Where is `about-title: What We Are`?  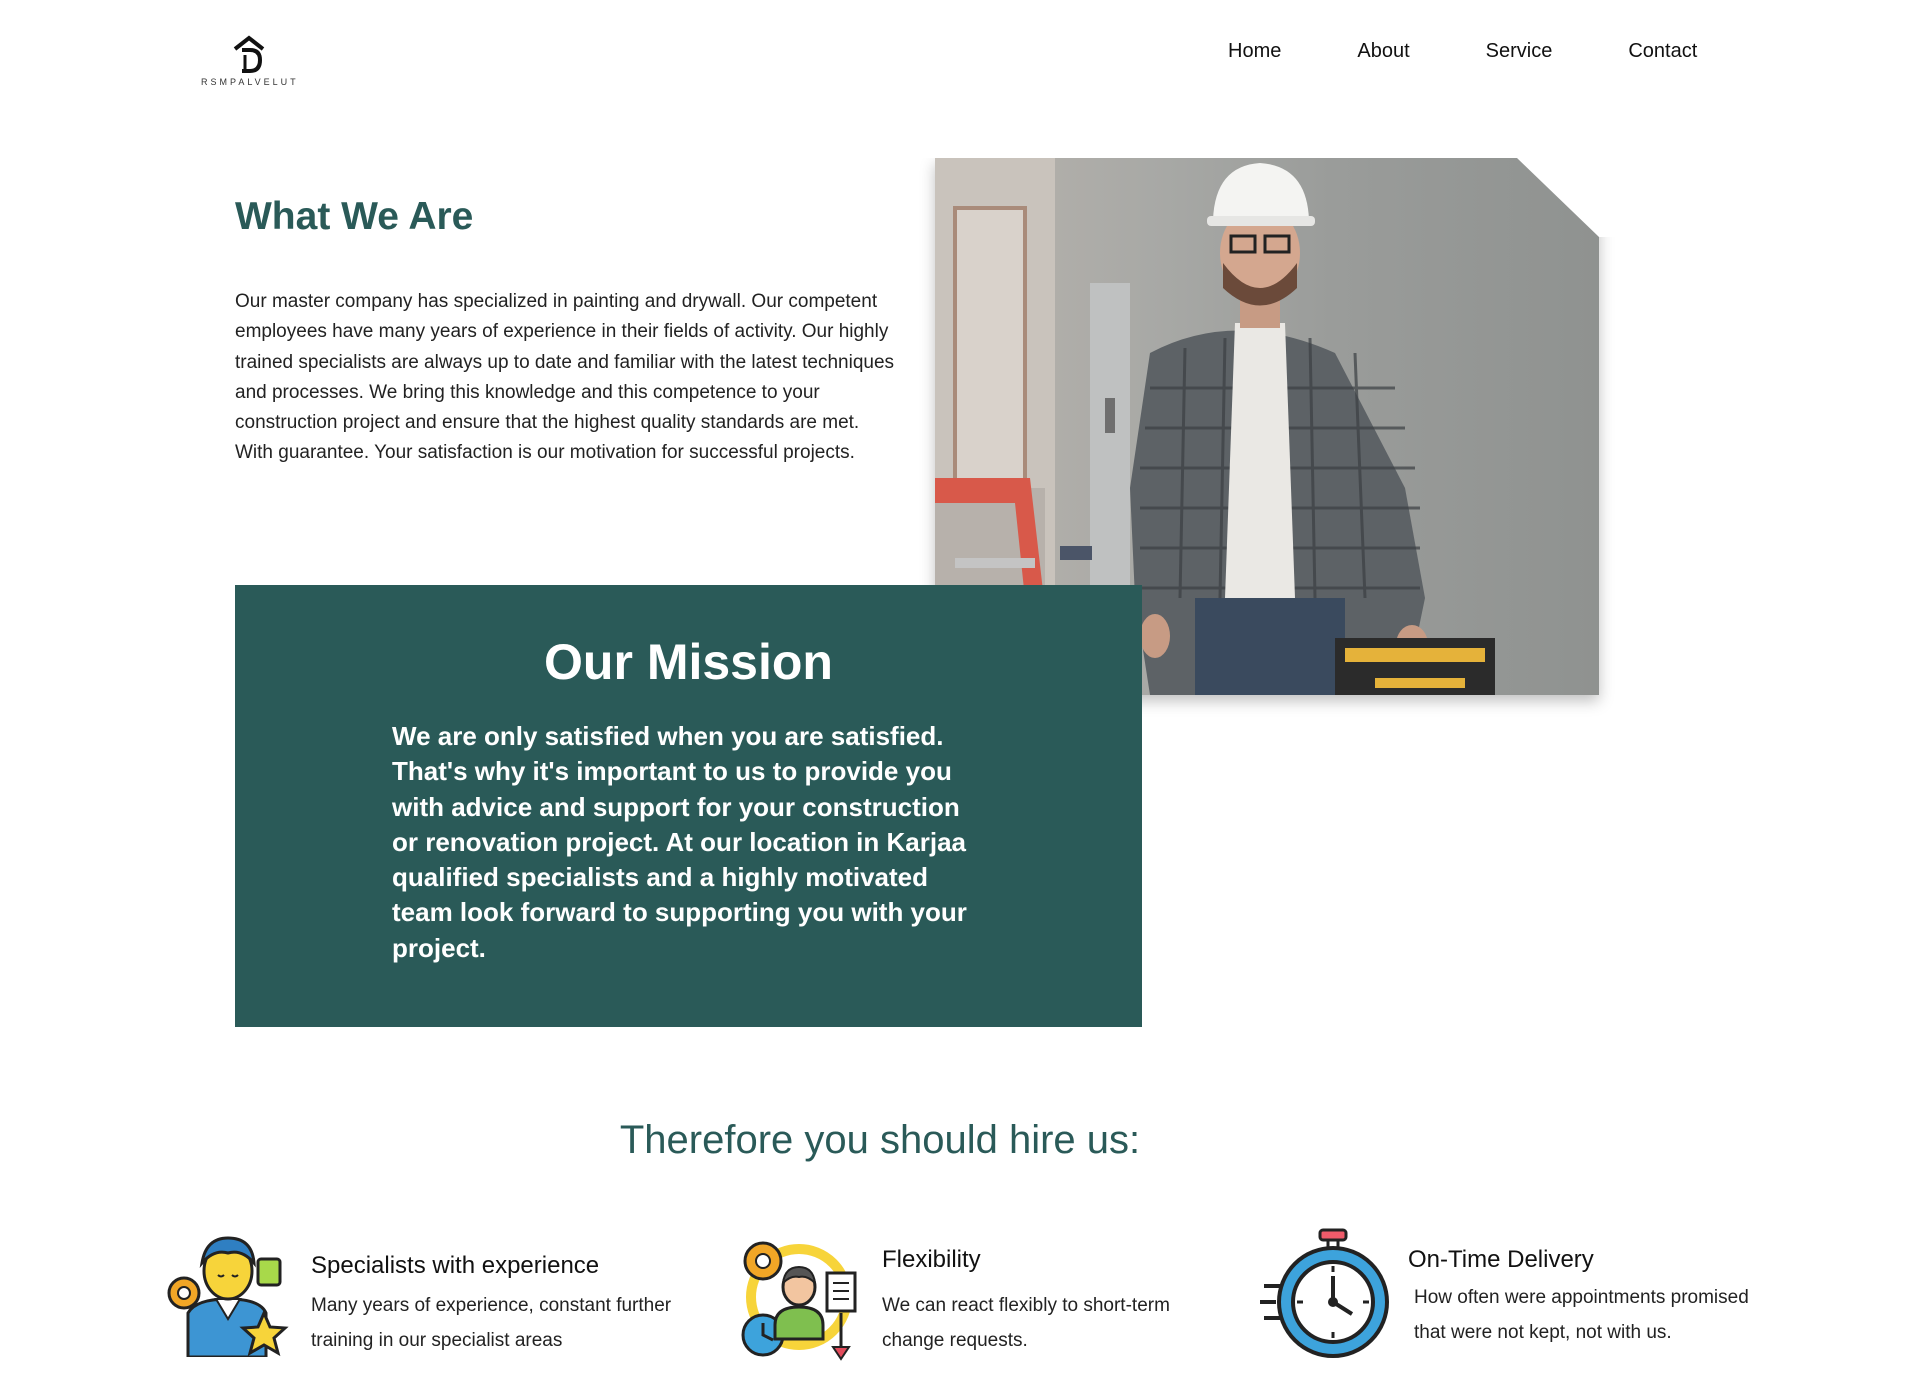 about-title: What We Are is located at coordinates (354, 216).